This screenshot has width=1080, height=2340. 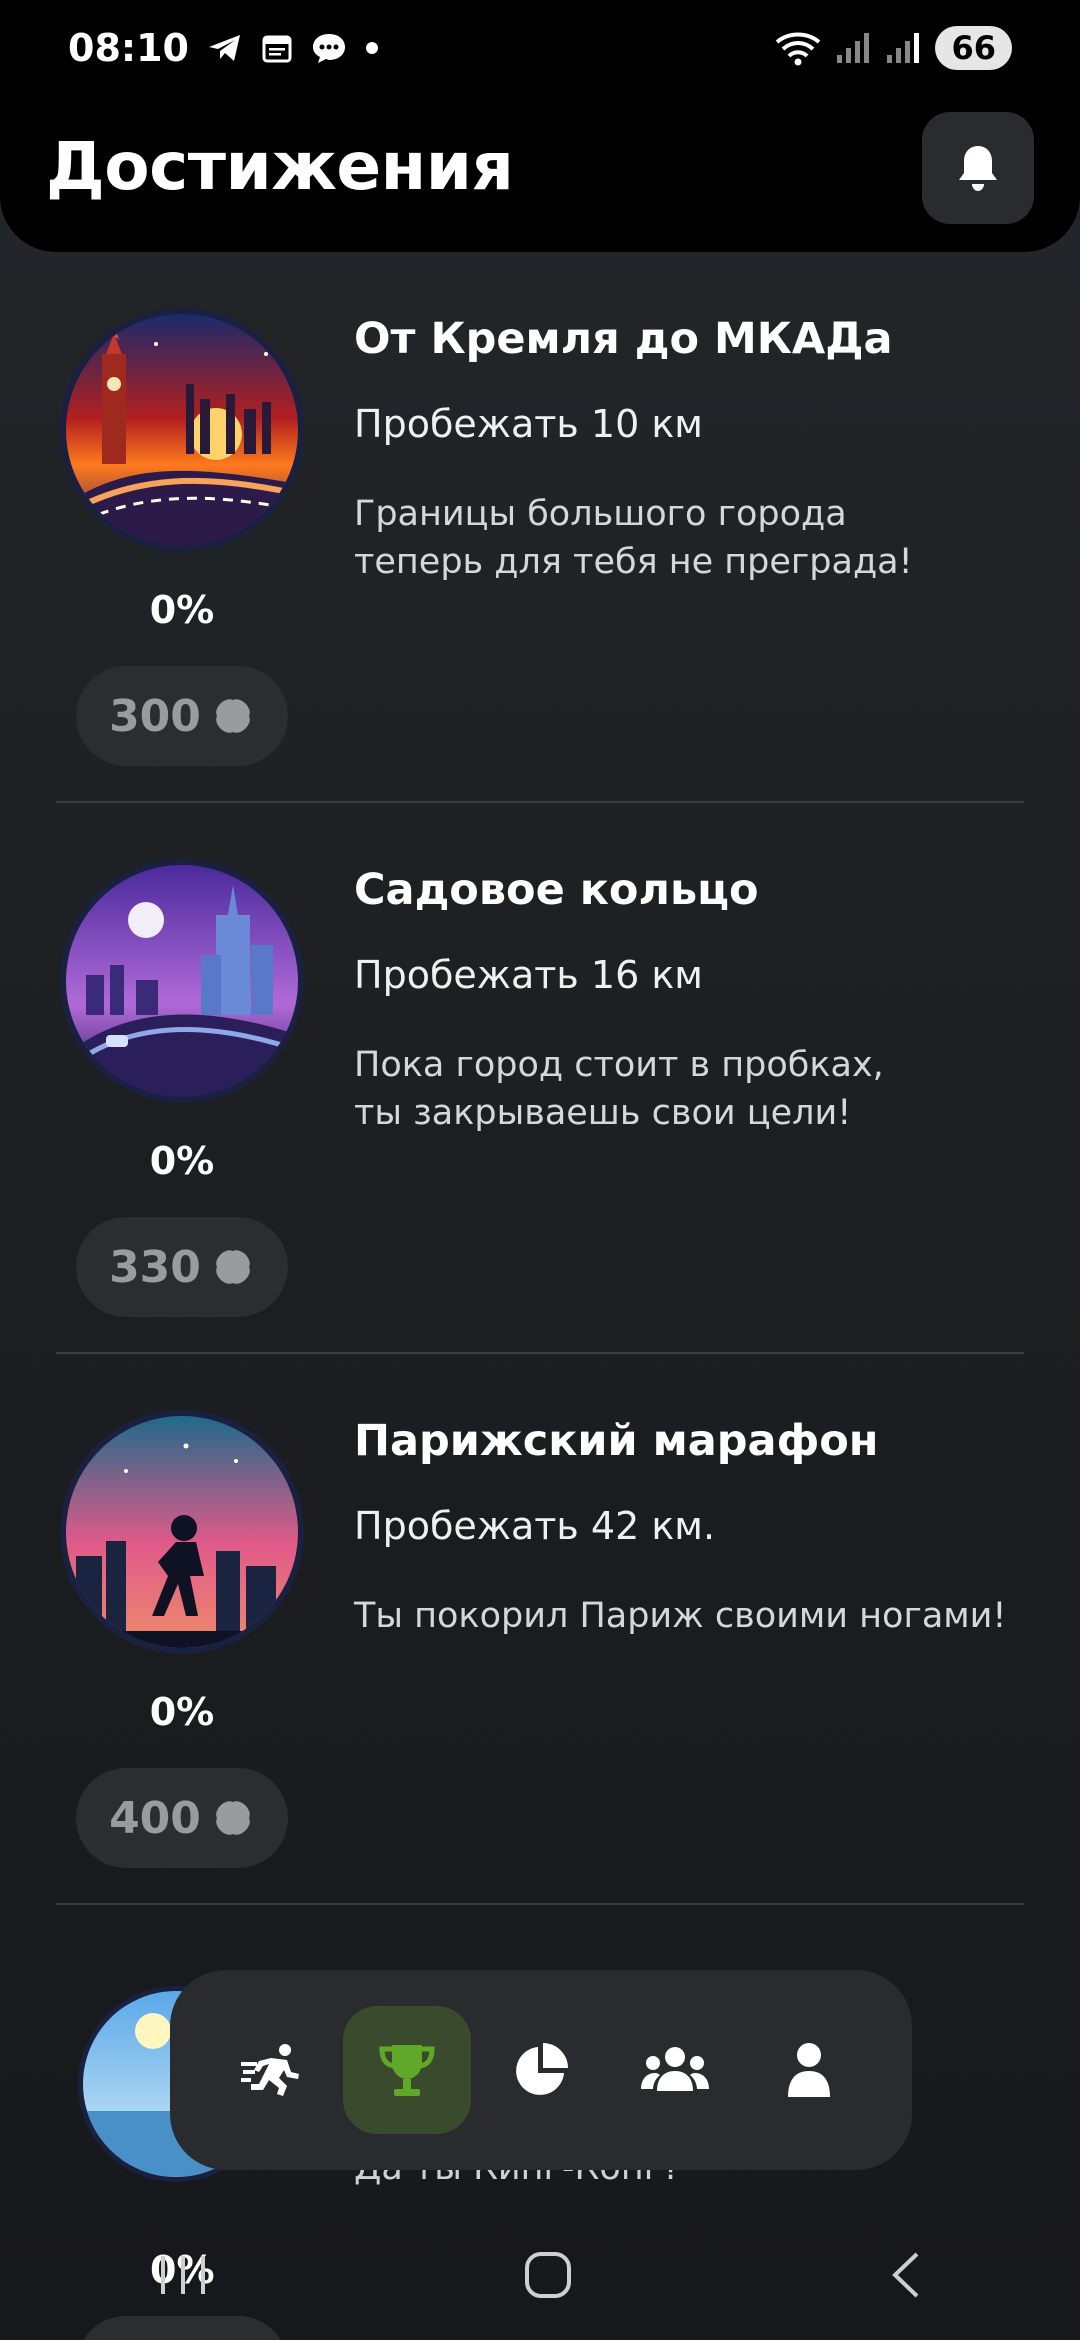 What do you see at coordinates (540, 48) in the screenshot?
I see `status-bar: 08:10 66` at bounding box center [540, 48].